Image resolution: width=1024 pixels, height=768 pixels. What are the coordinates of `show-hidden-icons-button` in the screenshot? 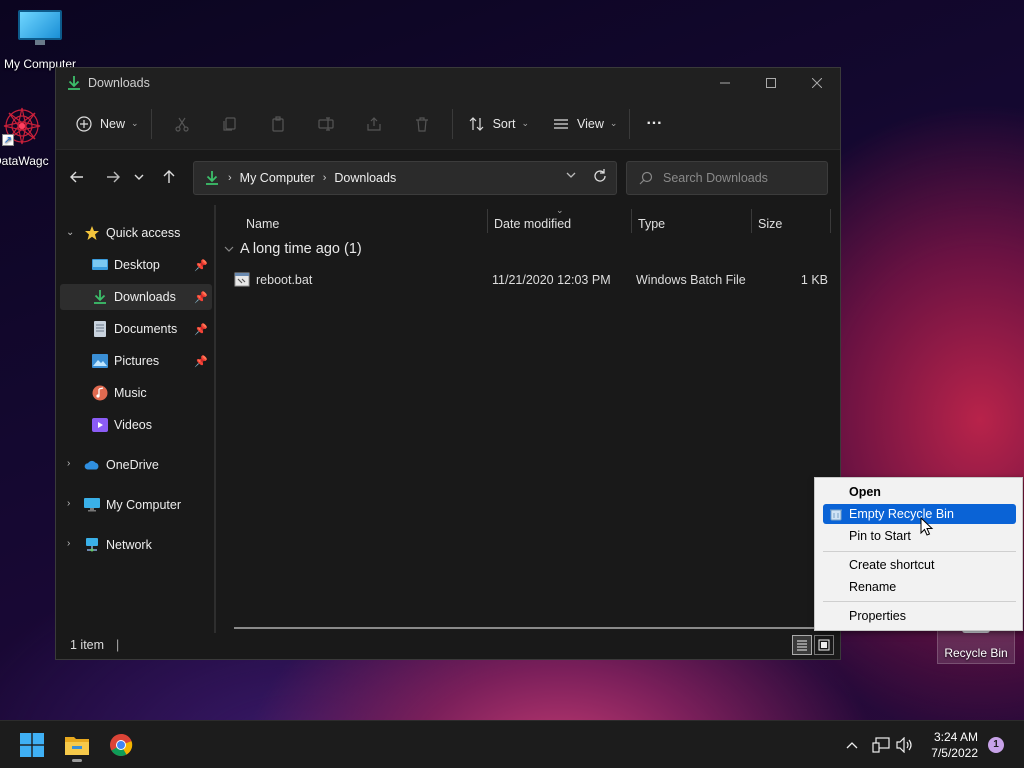 It's located at (852, 745).